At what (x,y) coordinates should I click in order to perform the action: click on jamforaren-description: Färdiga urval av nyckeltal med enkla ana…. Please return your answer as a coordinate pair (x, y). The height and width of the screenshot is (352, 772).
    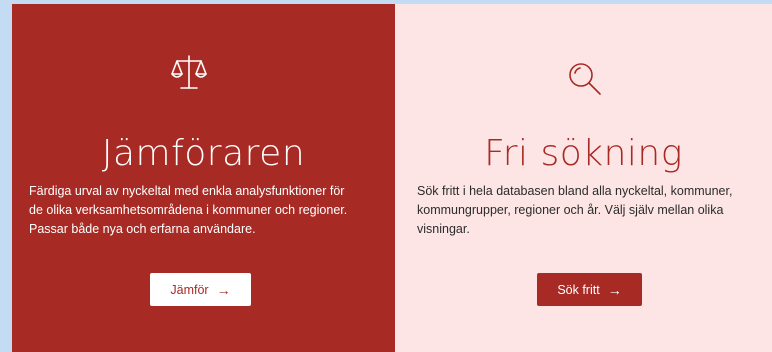
    Looking at the image, I should click on (188, 210).